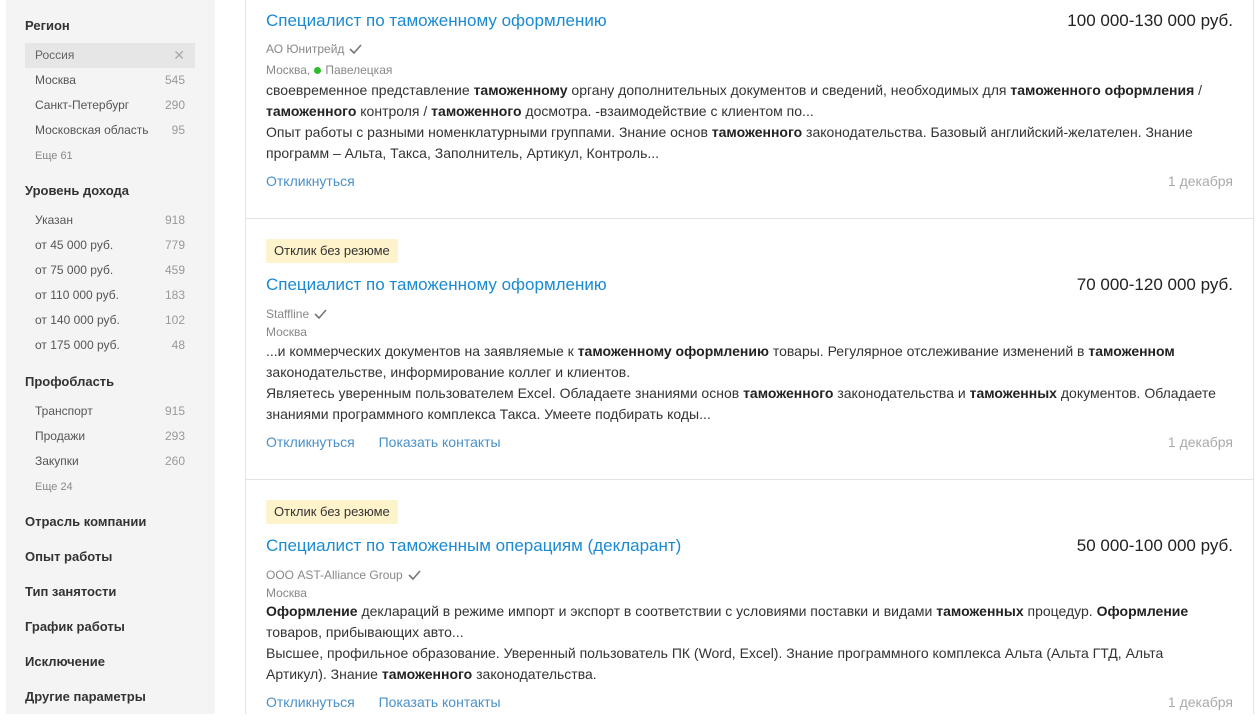 This screenshot has height=720, width=1260. What do you see at coordinates (673, 351) in the screenshot?
I see `highlight-term: таможенному оформлению` at bounding box center [673, 351].